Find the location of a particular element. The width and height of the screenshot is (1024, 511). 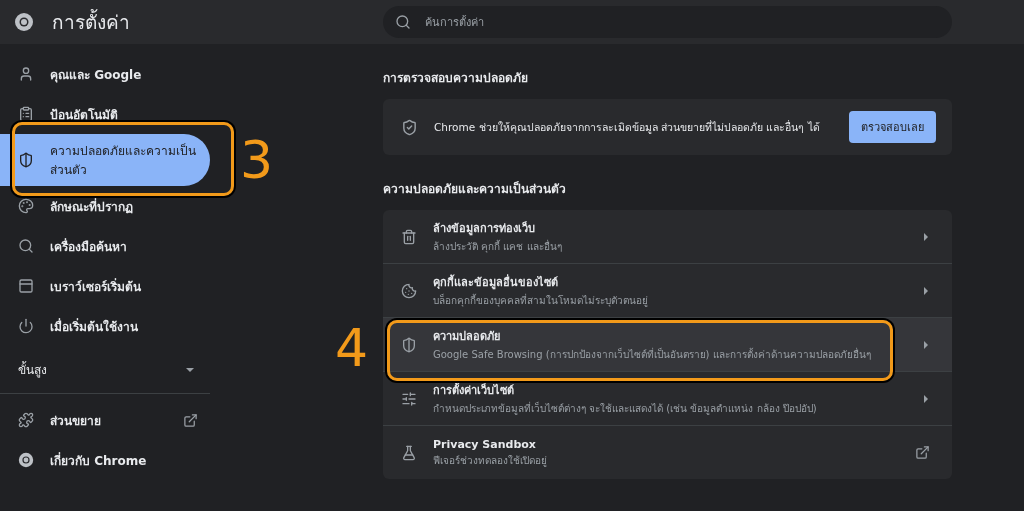

flask-icon is located at coordinates (409, 452).